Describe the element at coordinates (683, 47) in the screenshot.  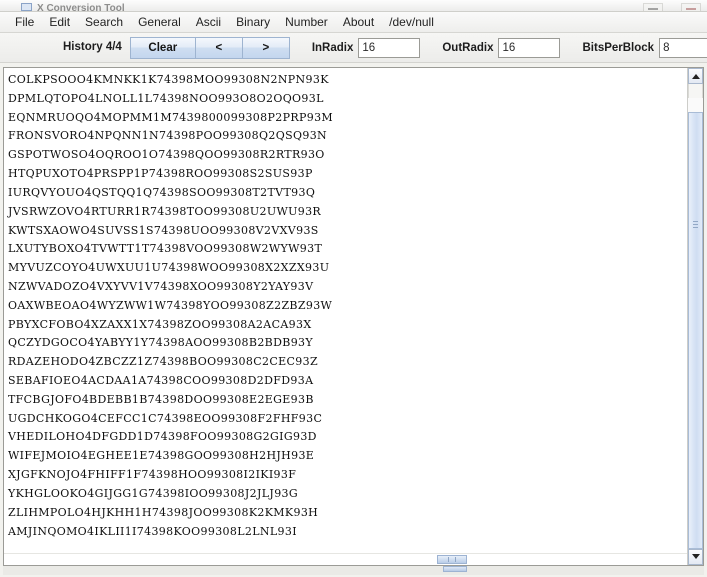
I see `bitsperblock-input` at that location.